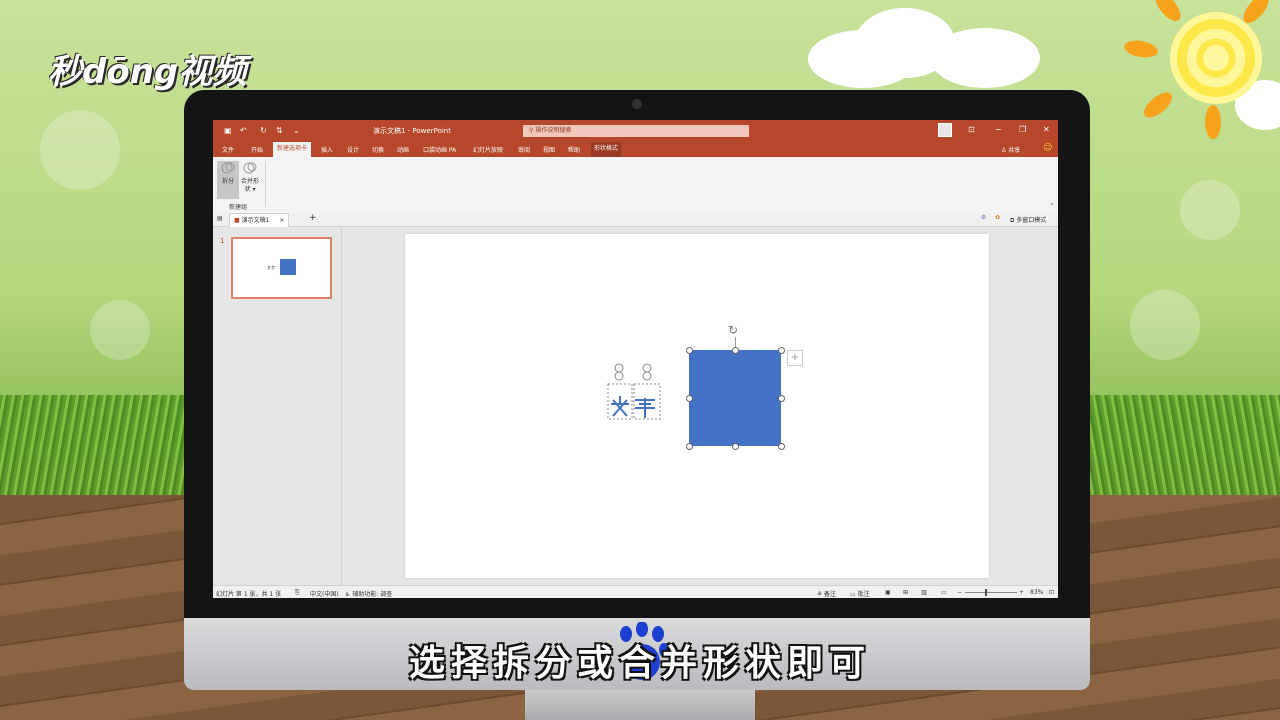  I want to click on tab-animations: 动画, so click(403, 149).